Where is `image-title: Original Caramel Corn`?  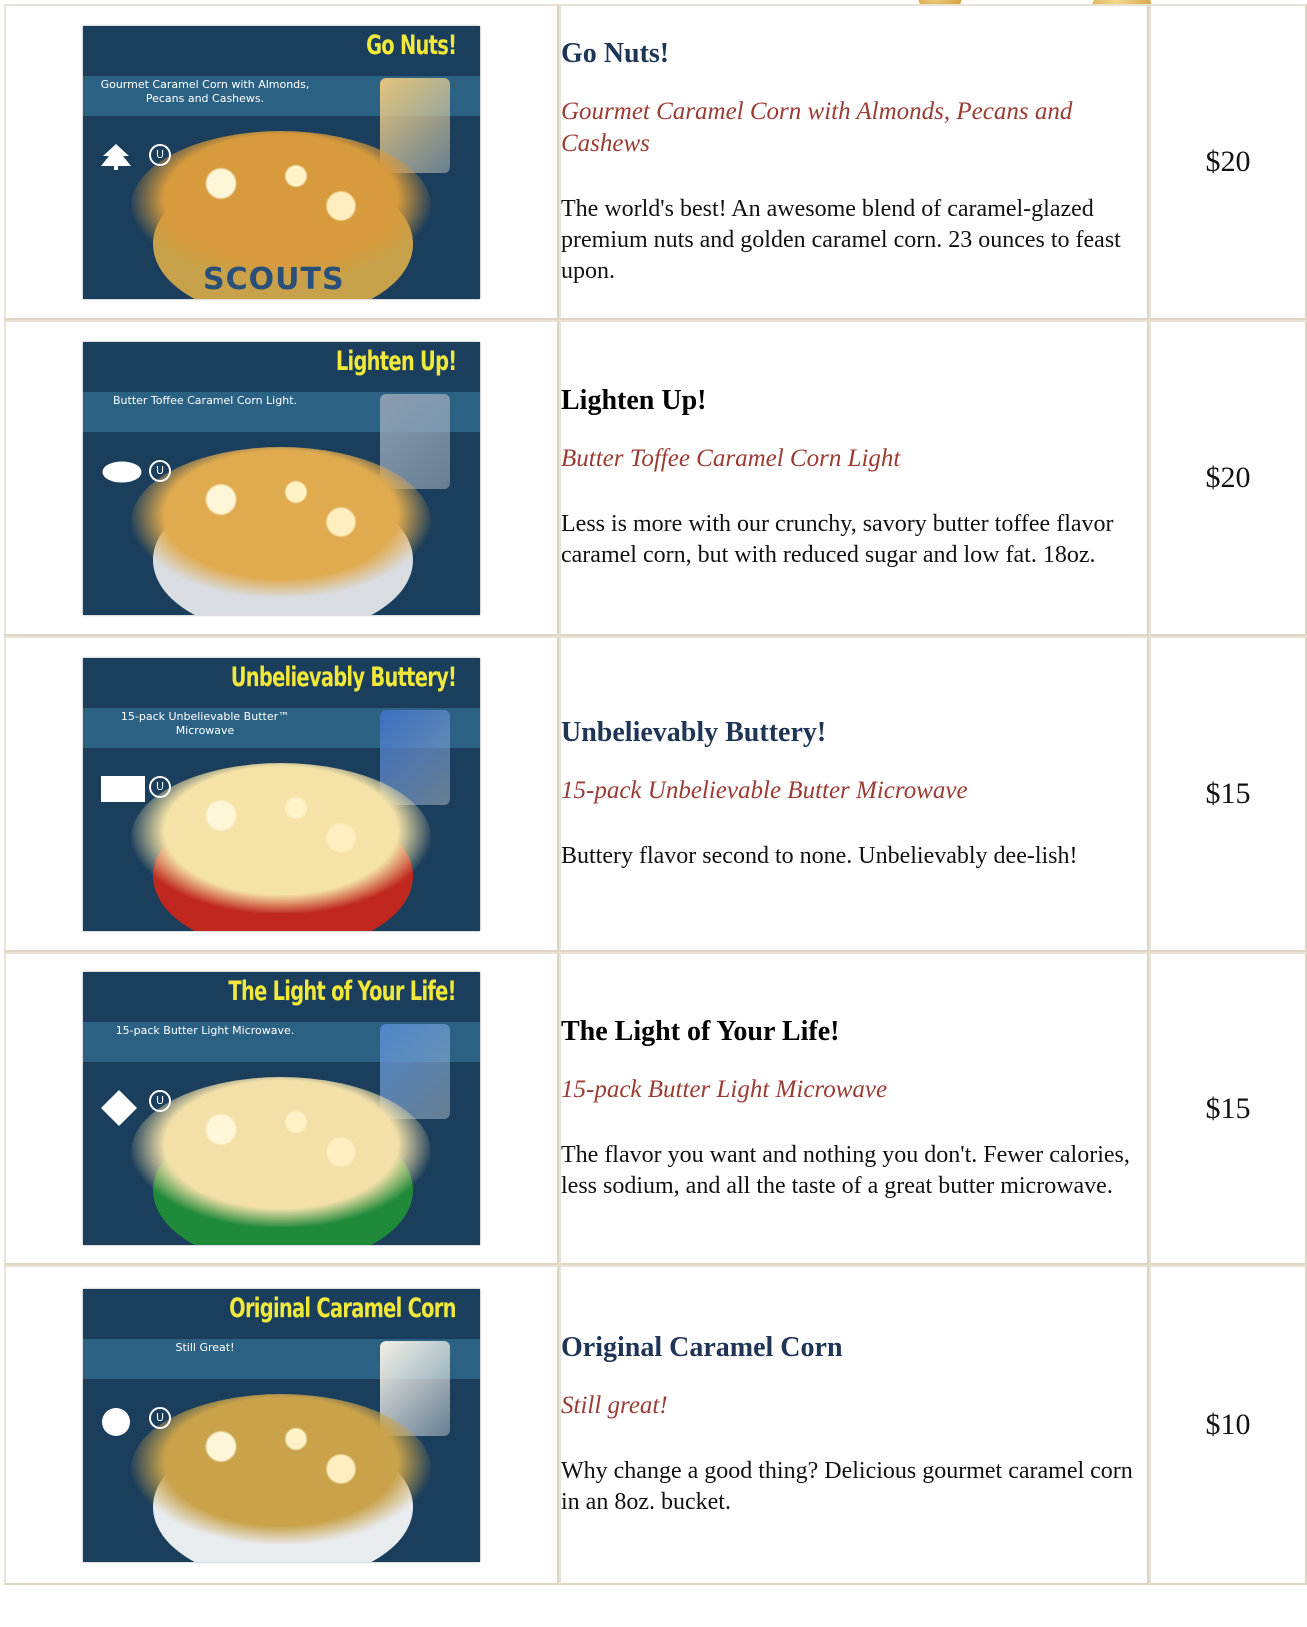
image-title: Original Caramel Corn is located at coordinates (342, 1308).